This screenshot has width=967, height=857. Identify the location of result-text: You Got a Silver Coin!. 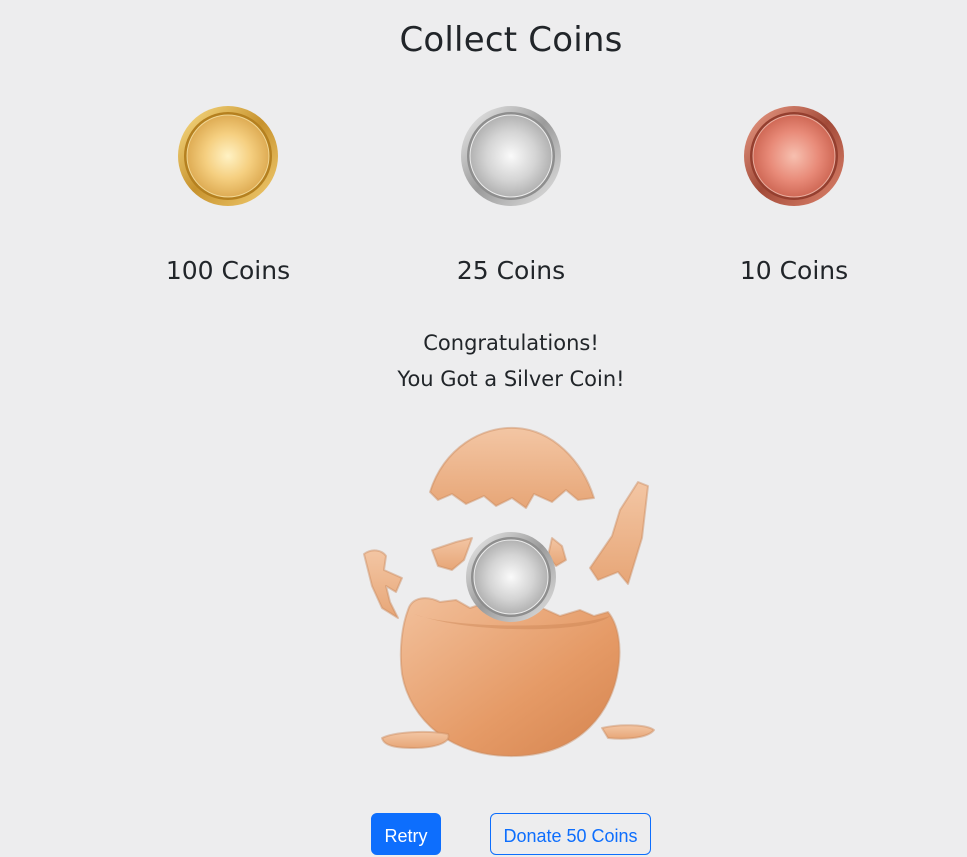
(511, 379).